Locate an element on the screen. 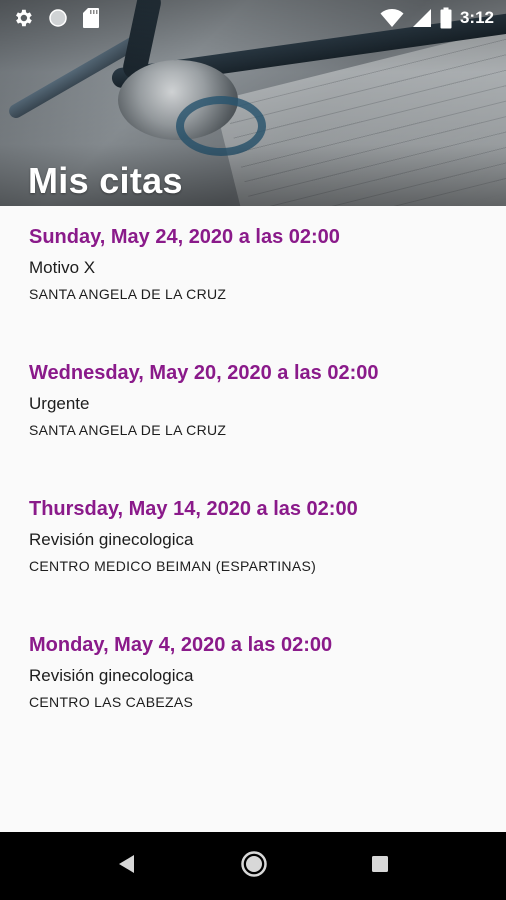  appointment-reason: Motivo X is located at coordinates (62, 267).